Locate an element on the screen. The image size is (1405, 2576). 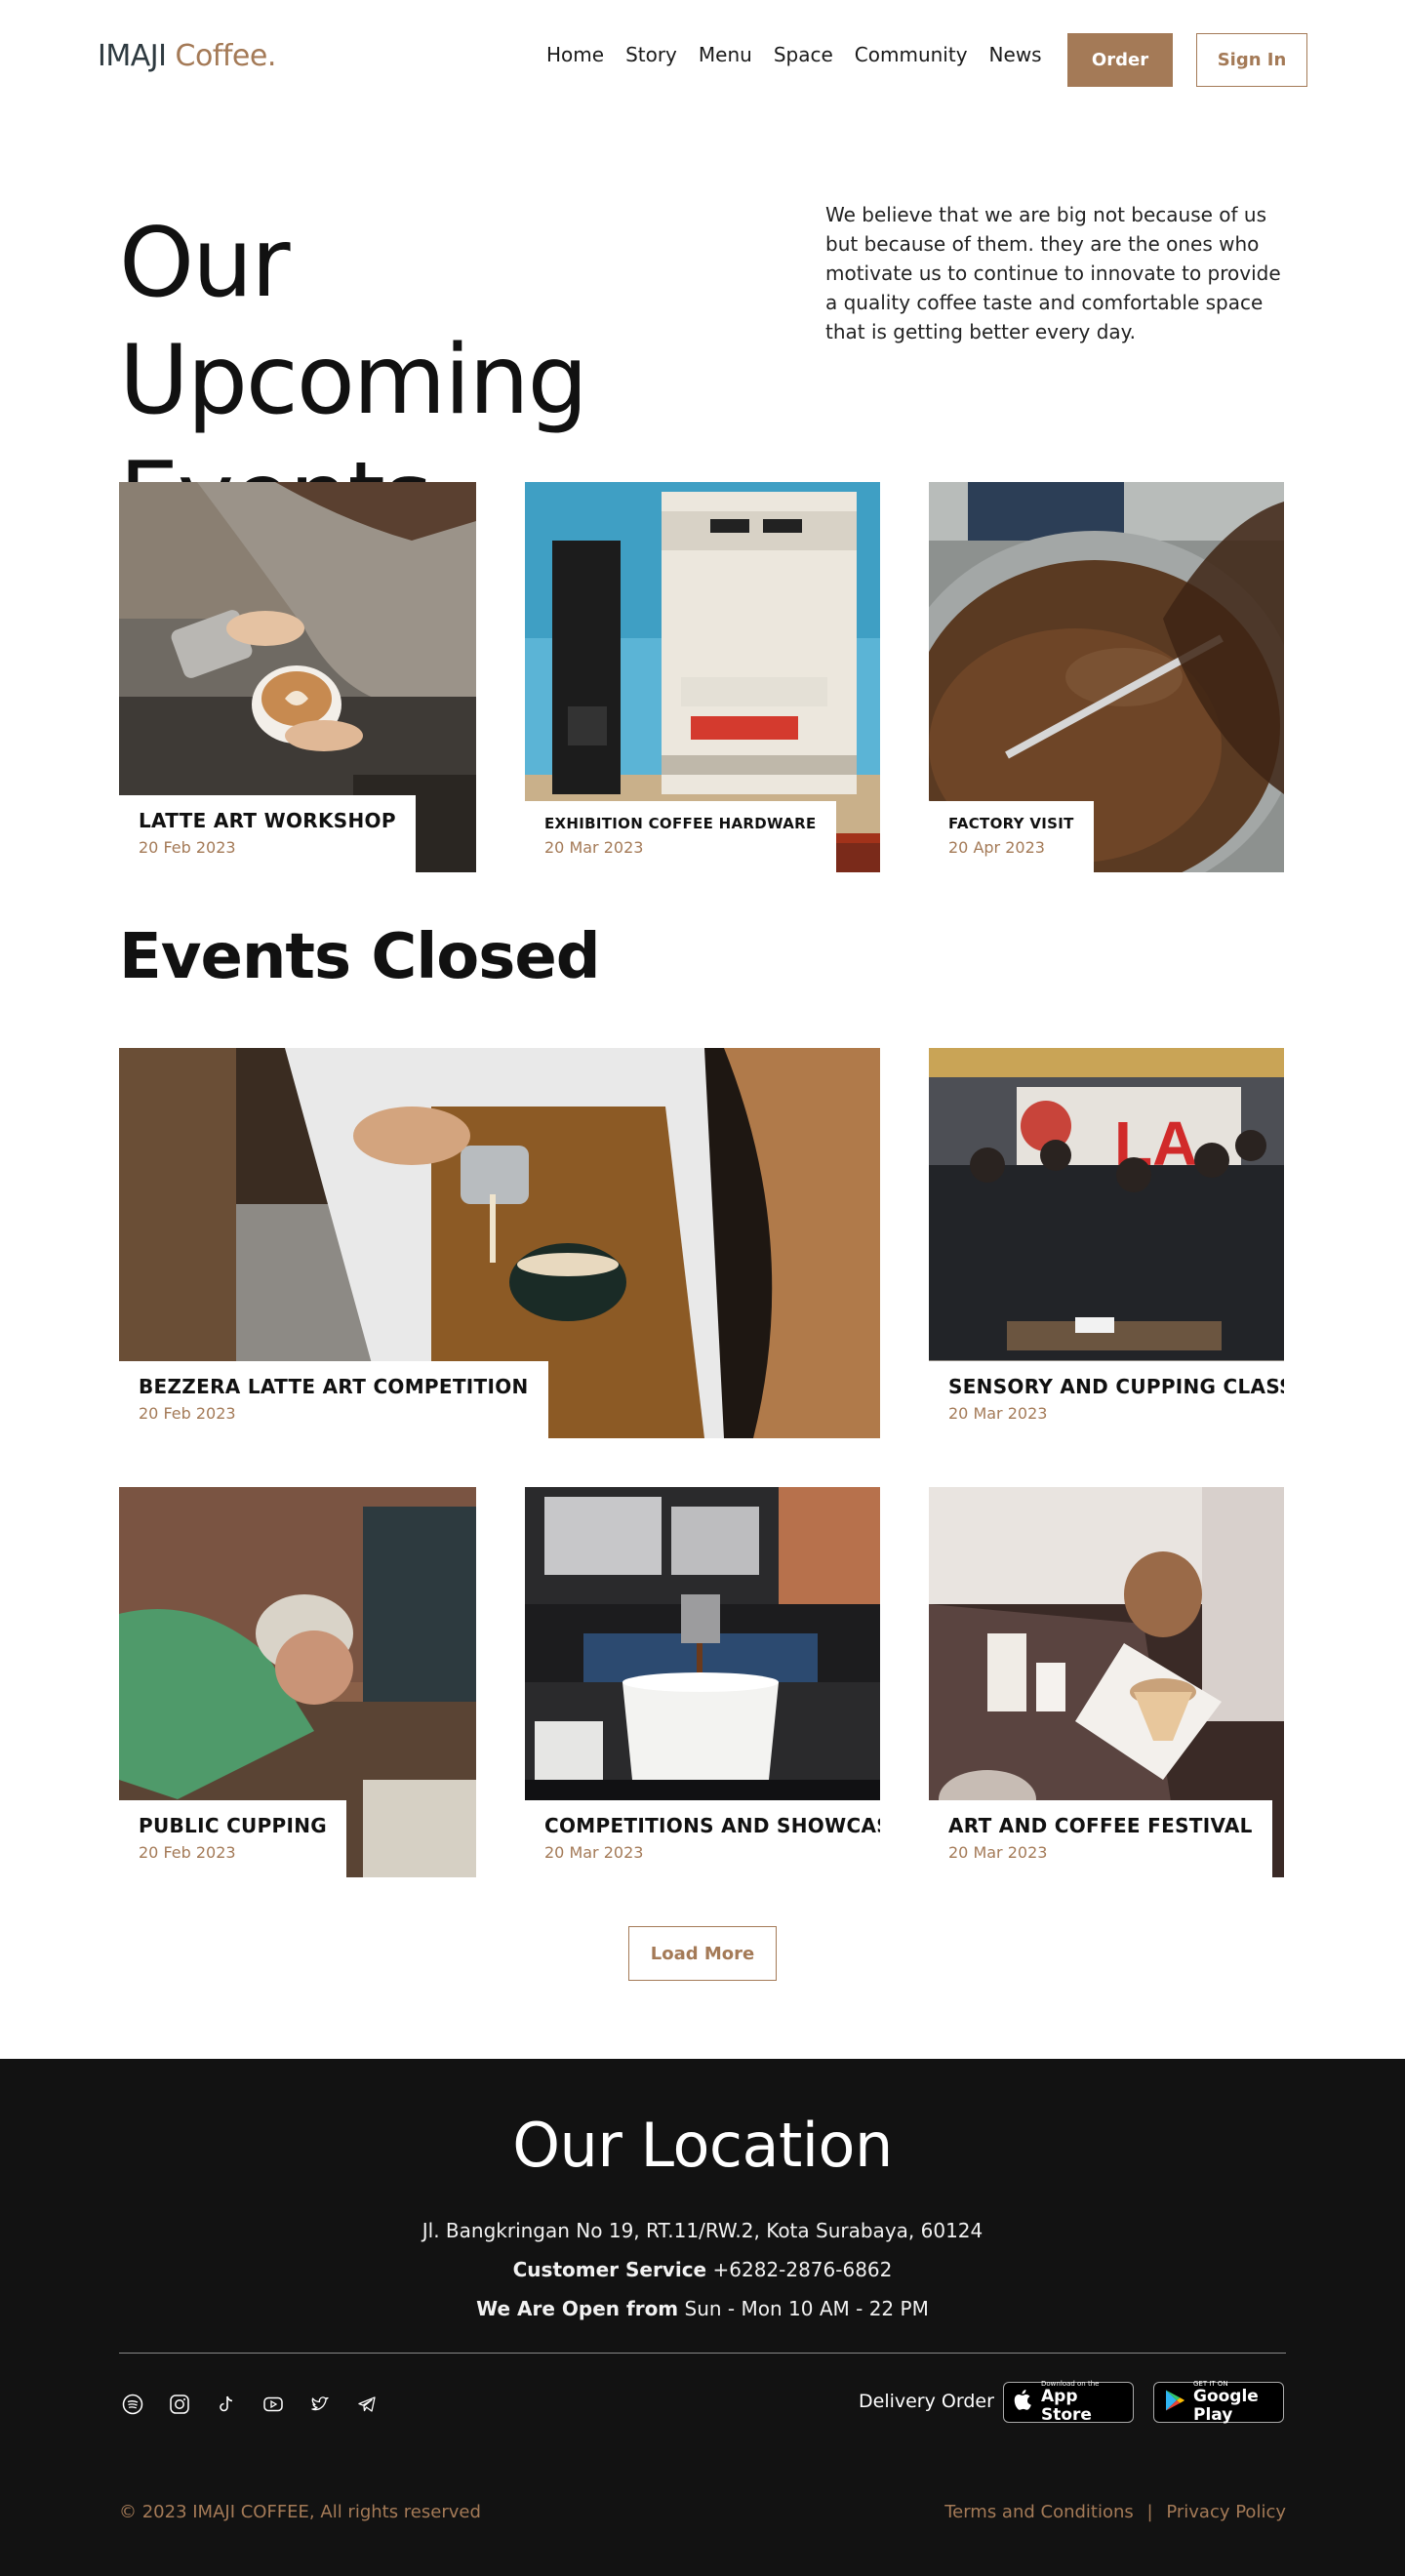
legal-links: Terms and Conditions | Privacy Policy is located at coordinates (1115, 2512).